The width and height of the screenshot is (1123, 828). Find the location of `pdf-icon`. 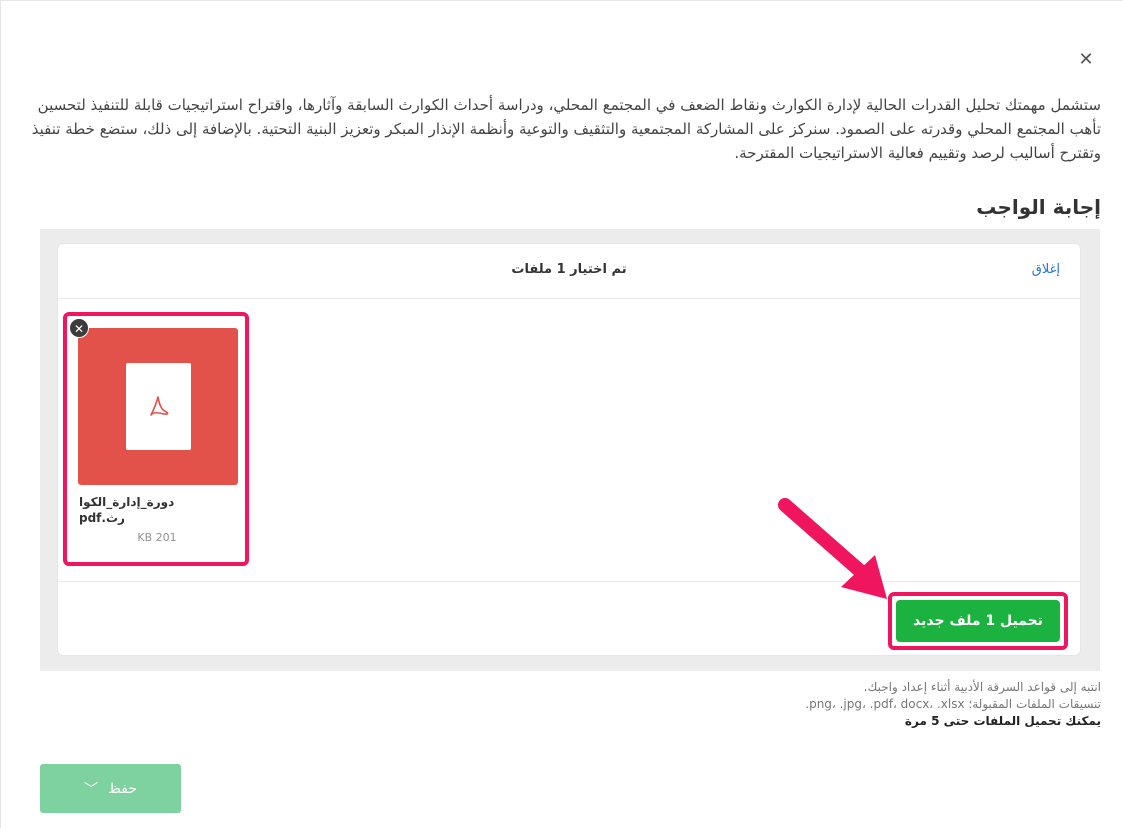

pdf-icon is located at coordinates (159, 406).